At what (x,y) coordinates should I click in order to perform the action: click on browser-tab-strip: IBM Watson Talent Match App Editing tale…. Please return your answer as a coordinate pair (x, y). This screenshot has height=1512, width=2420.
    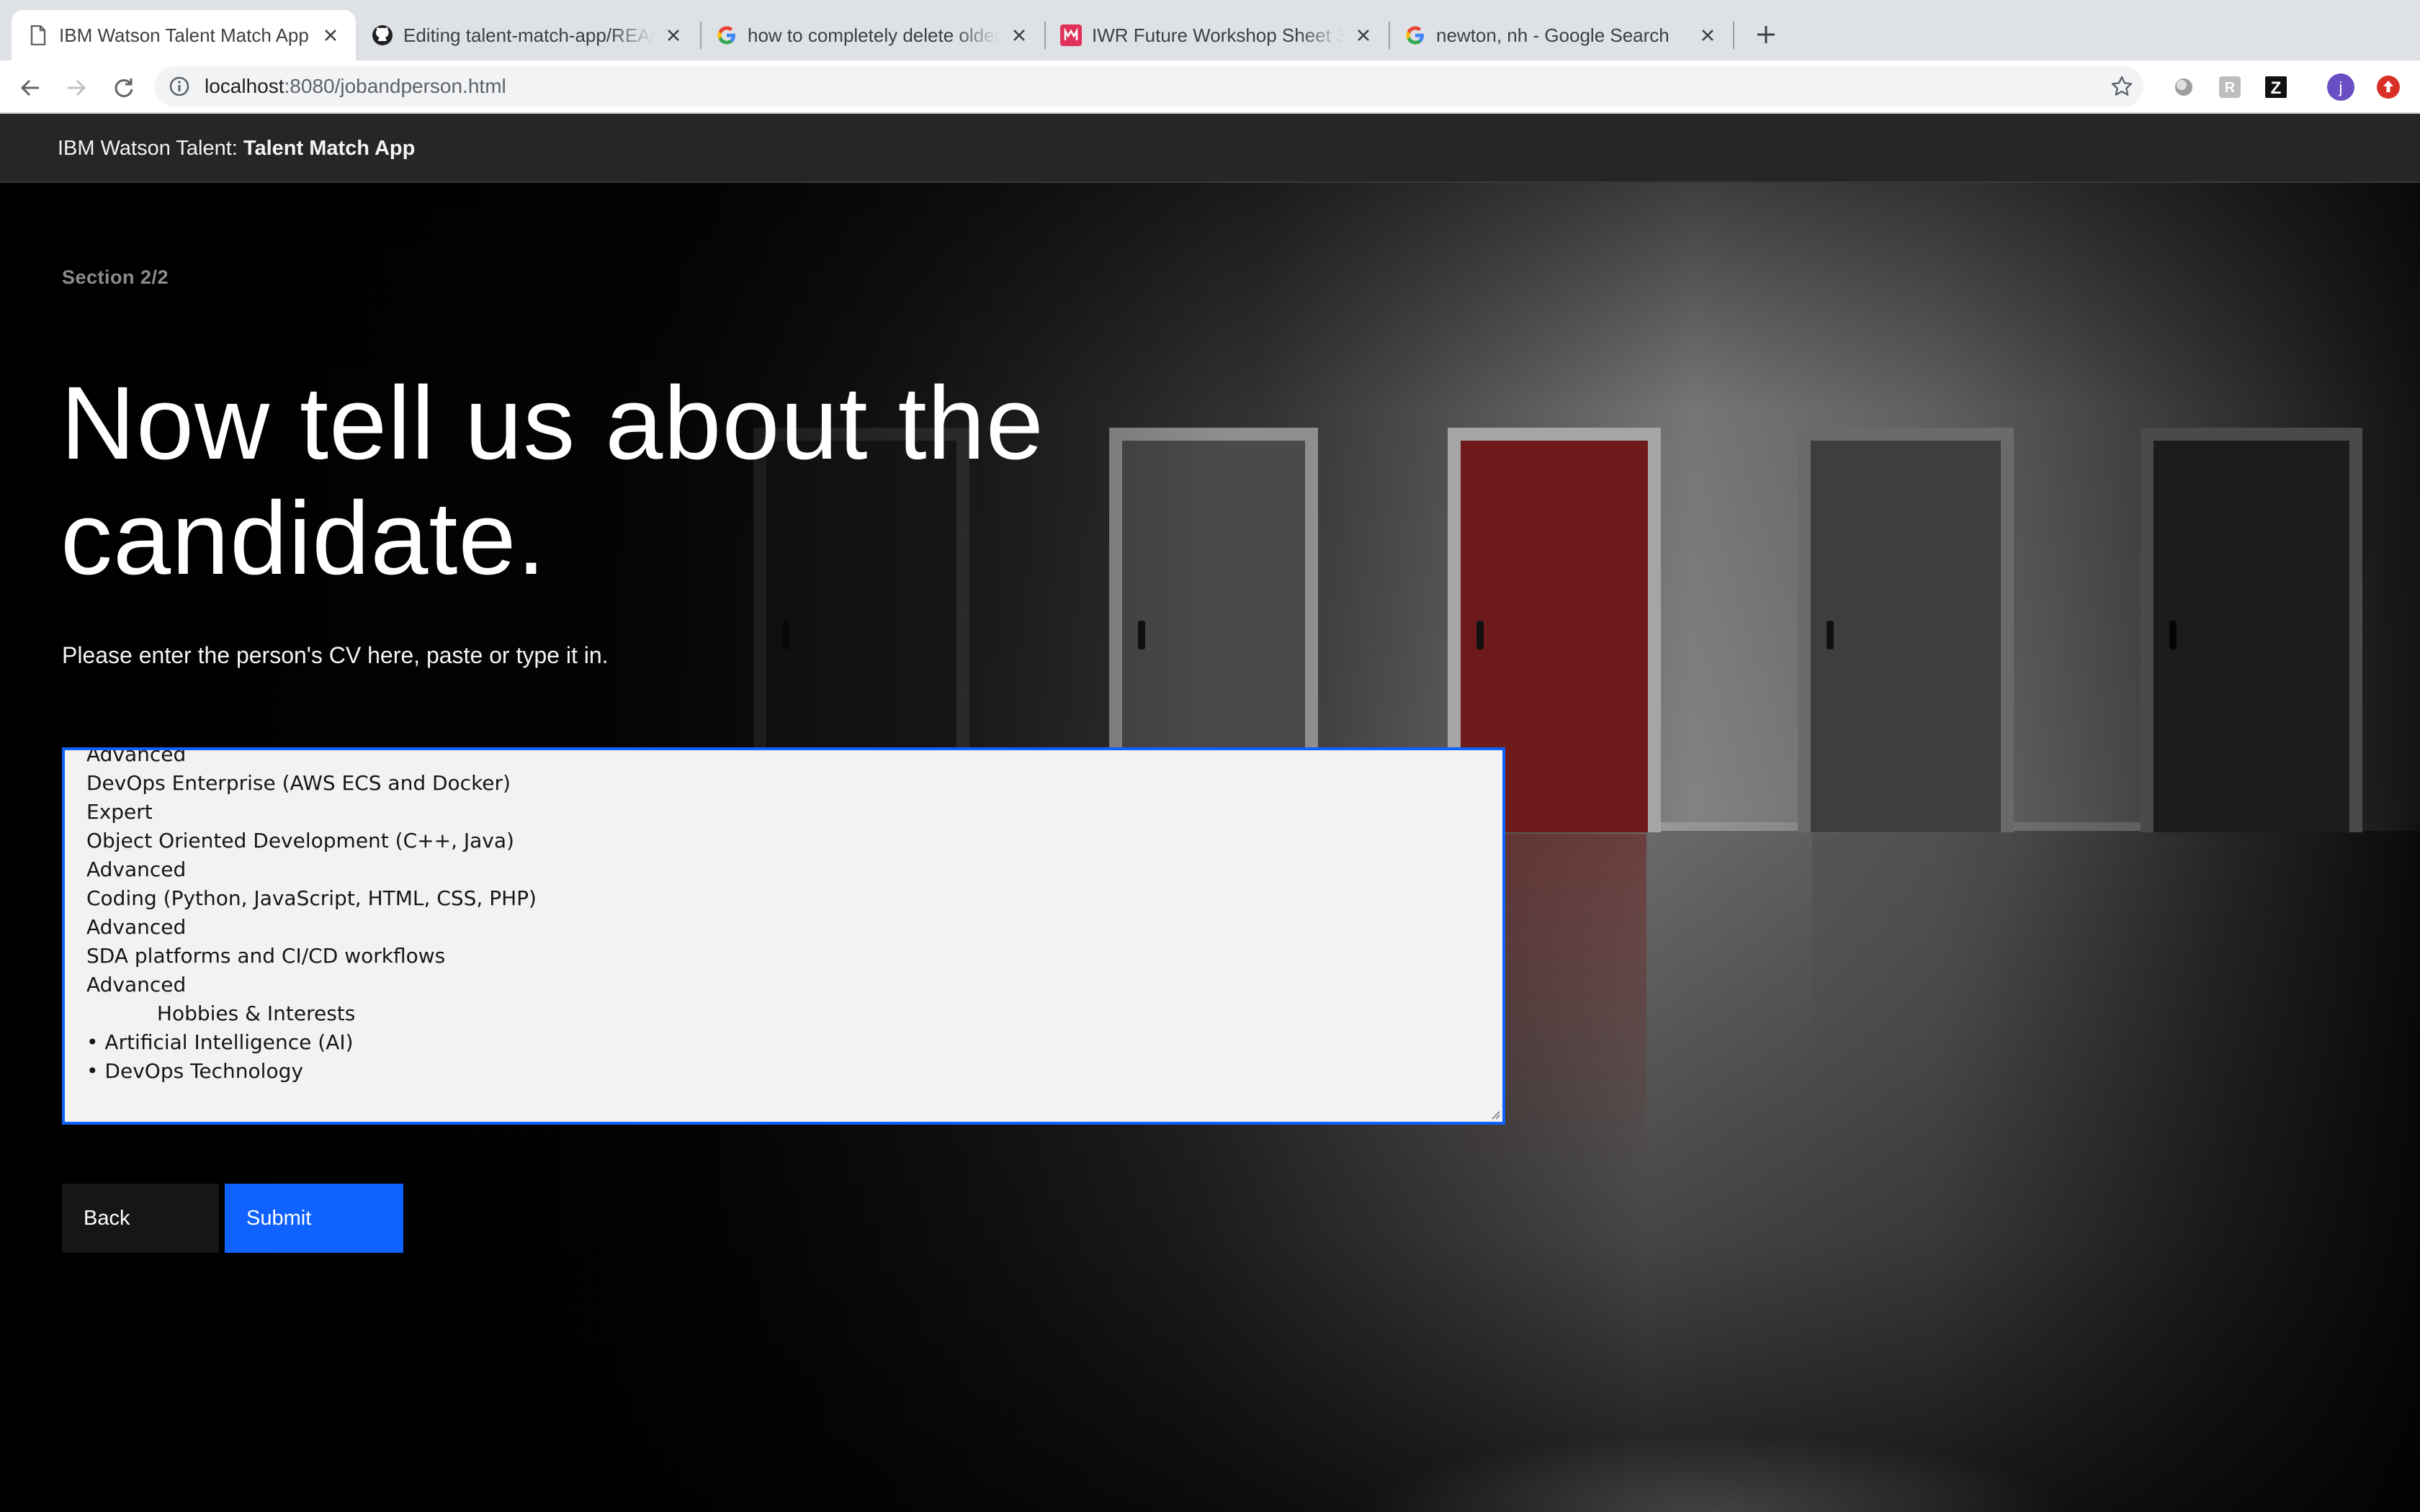
    Looking at the image, I should click on (1210, 30).